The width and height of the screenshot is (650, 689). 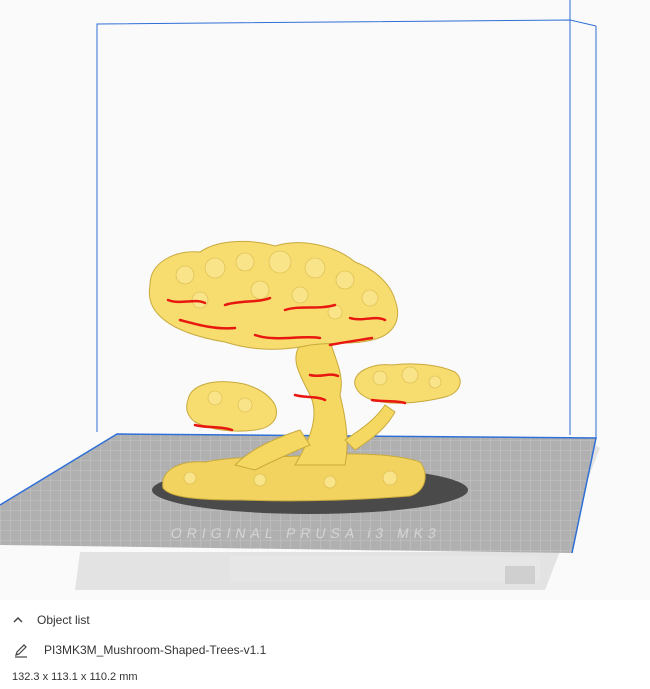 I want to click on object-list-item: PI3MK3M_Mushroom-Shaped-Trees-v1.1, so click(x=133, y=650).